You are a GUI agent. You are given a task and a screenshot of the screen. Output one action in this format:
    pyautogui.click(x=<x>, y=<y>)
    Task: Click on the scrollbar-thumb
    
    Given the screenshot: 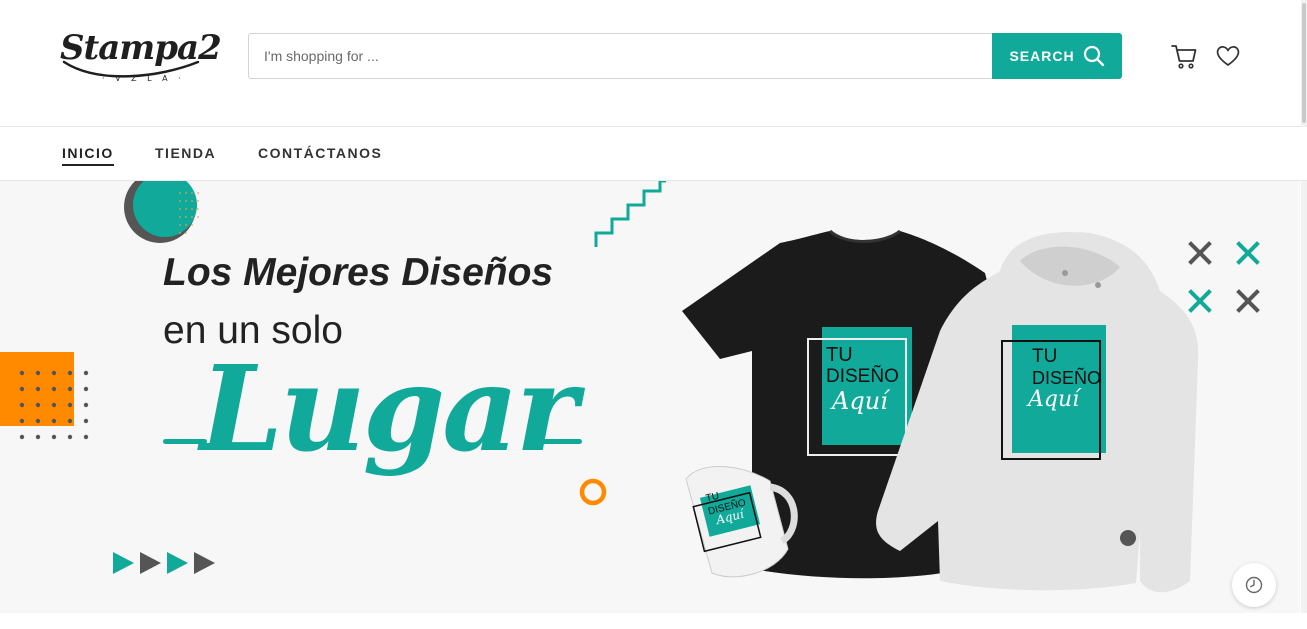 What is the action you would take?
    pyautogui.click(x=1304, y=63)
    